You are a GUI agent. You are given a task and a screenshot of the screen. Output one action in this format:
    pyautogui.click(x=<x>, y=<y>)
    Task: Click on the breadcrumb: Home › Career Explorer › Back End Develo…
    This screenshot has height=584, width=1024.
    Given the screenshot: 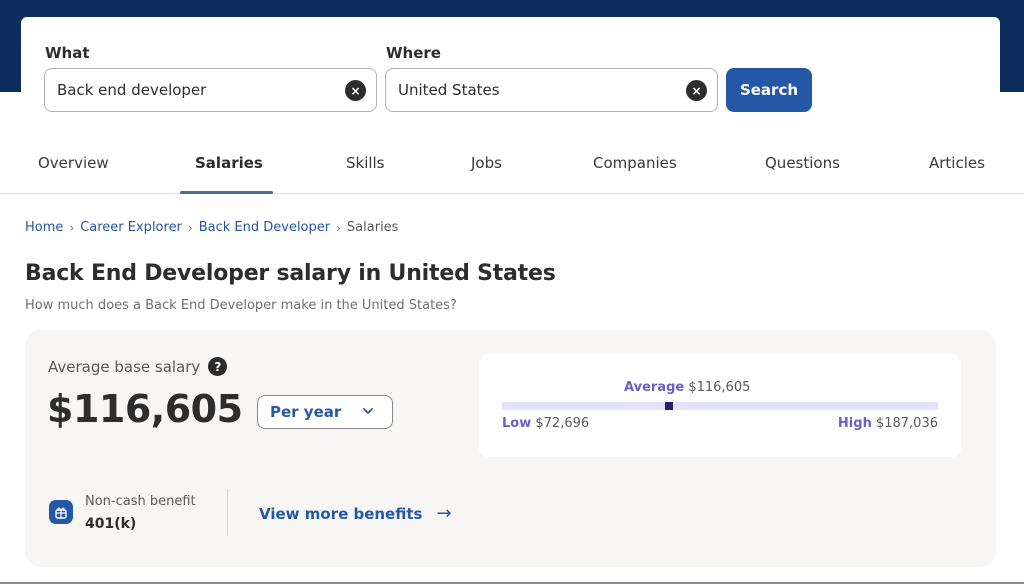 What is the action you would take?
    pyautogui.click(x=211, y=227)
    